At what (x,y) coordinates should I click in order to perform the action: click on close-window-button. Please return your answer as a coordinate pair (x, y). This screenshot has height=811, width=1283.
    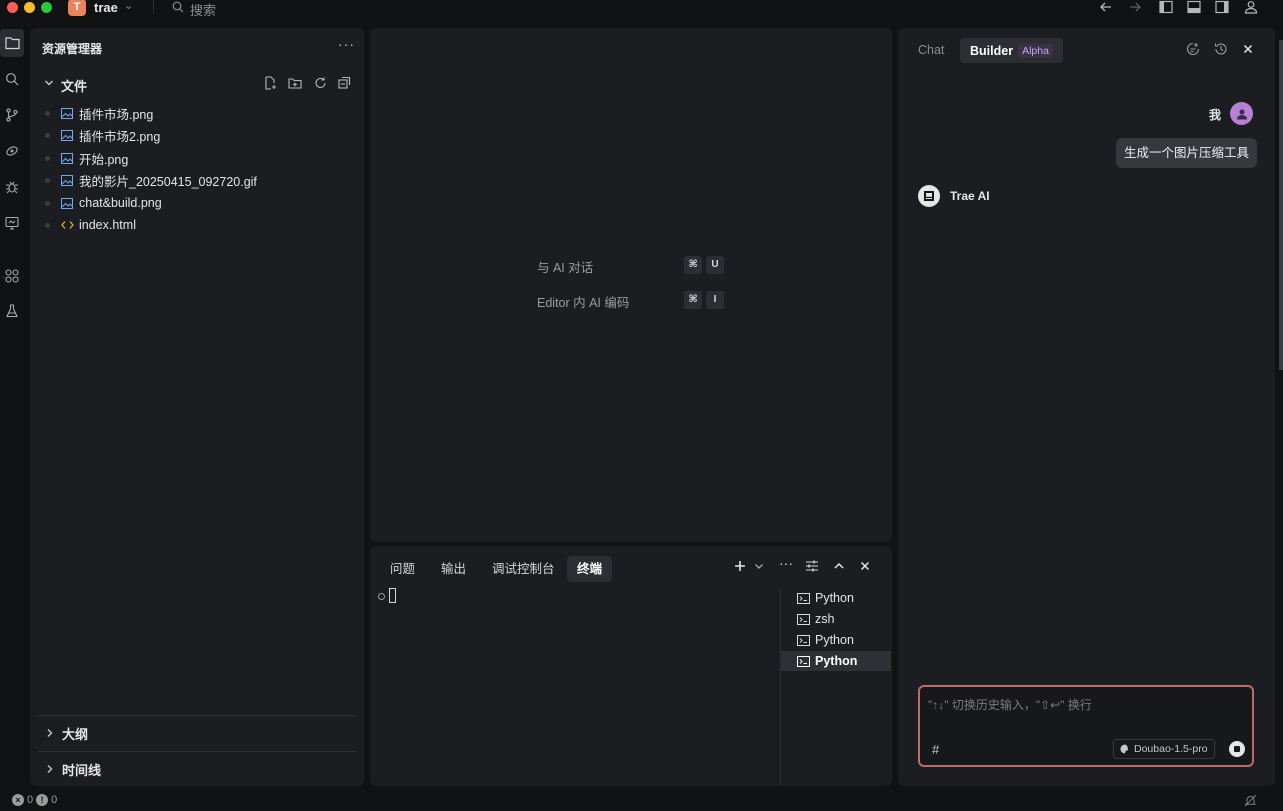
    Looking at the image, I should click on (12, 7).